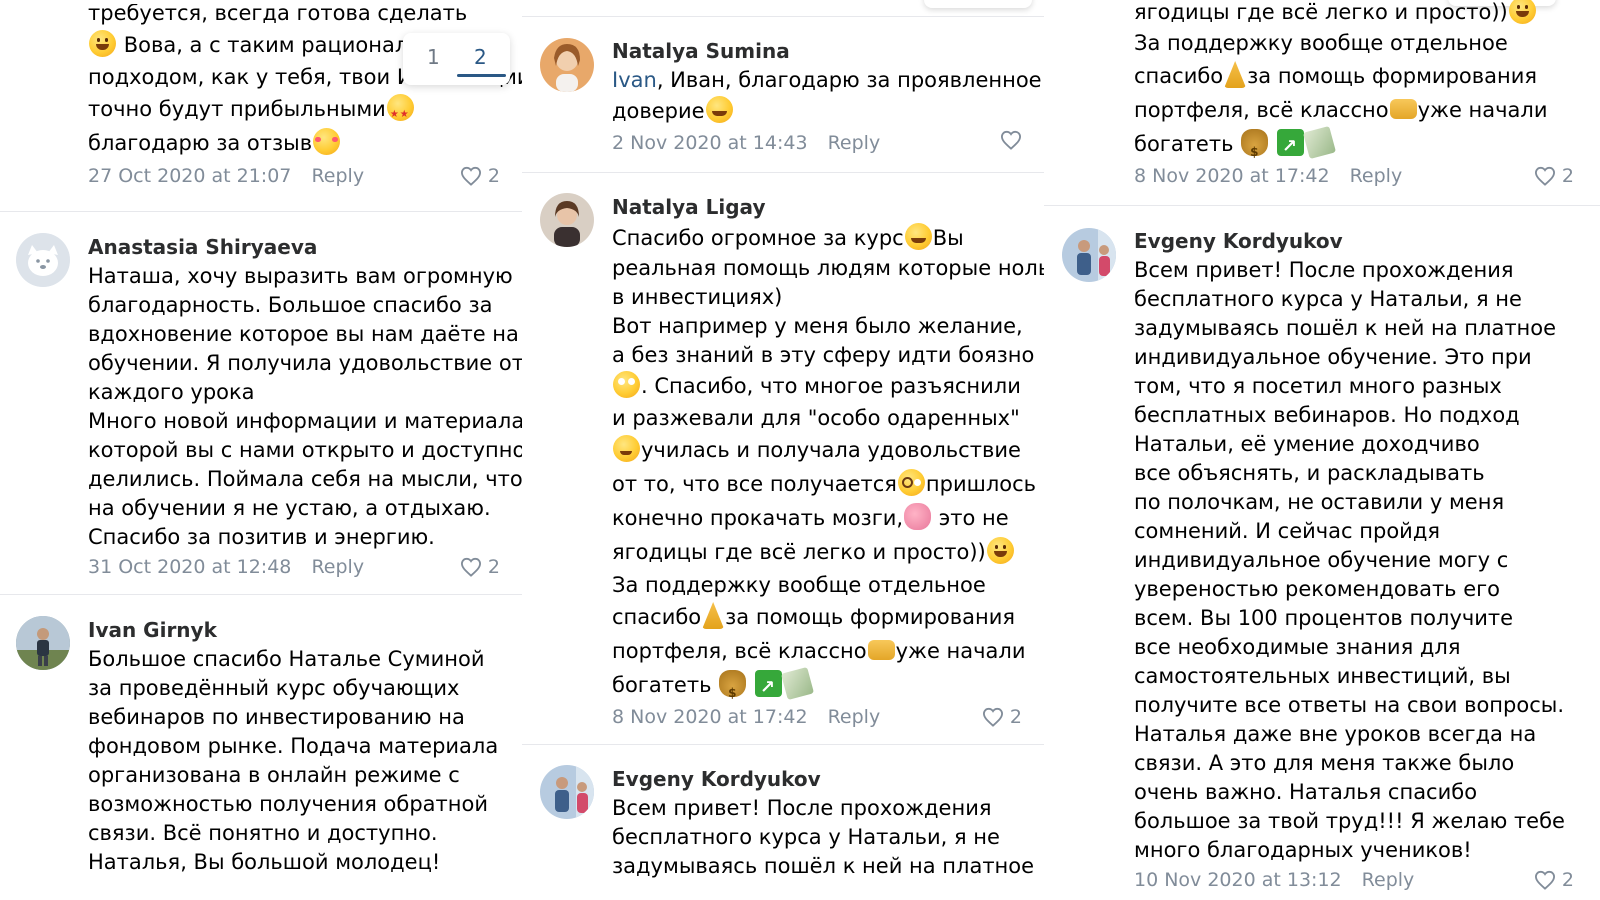  Describe the element at coordinates (481, 75) in the screenshot. I see `active-page-indicator` at that location.